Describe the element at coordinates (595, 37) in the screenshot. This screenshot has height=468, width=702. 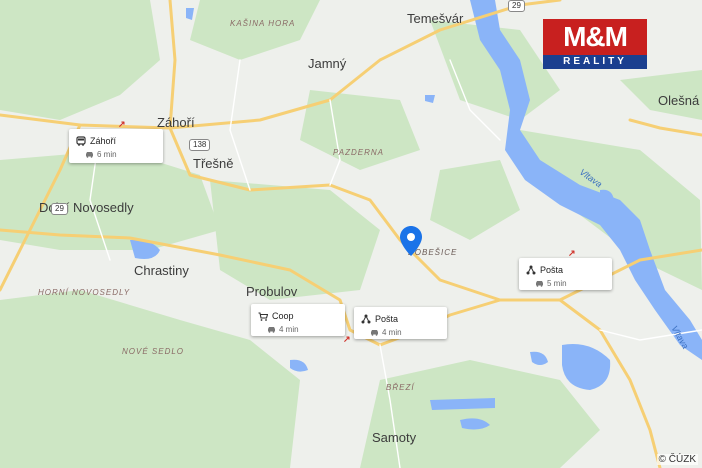
I see `logo-top: M&M` at that location.